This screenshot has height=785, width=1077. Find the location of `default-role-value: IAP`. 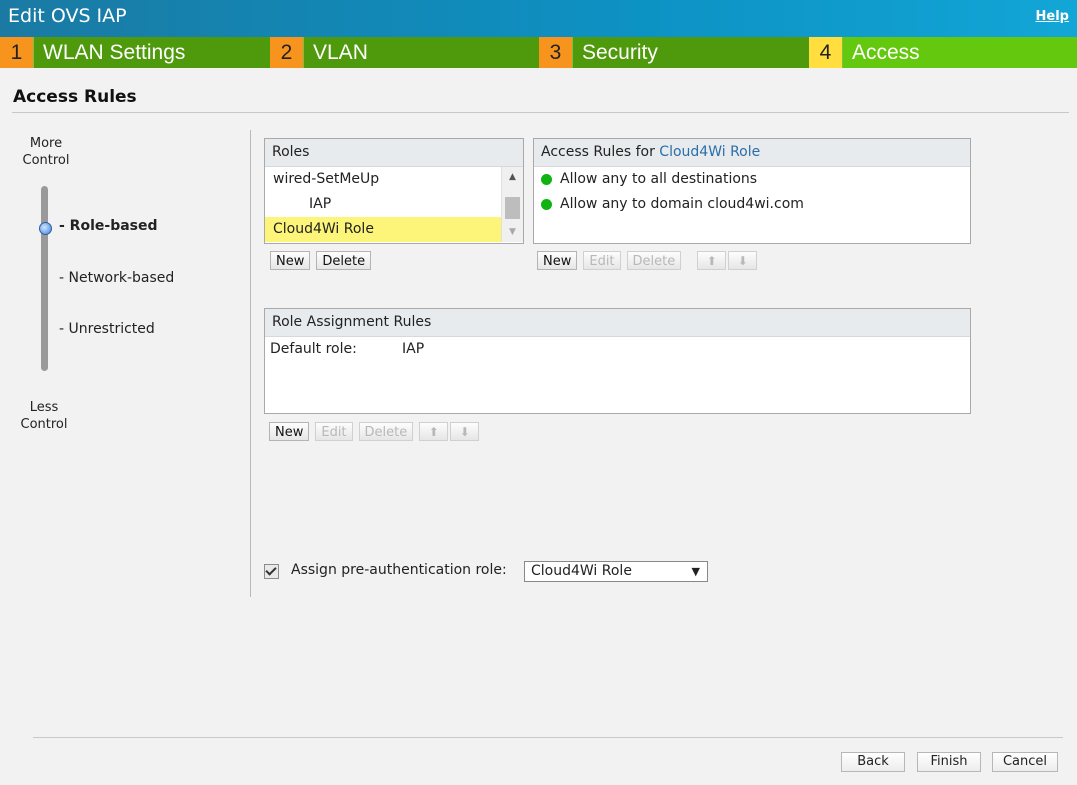

default-role-value: IAP is located at coordinates (413, 349).